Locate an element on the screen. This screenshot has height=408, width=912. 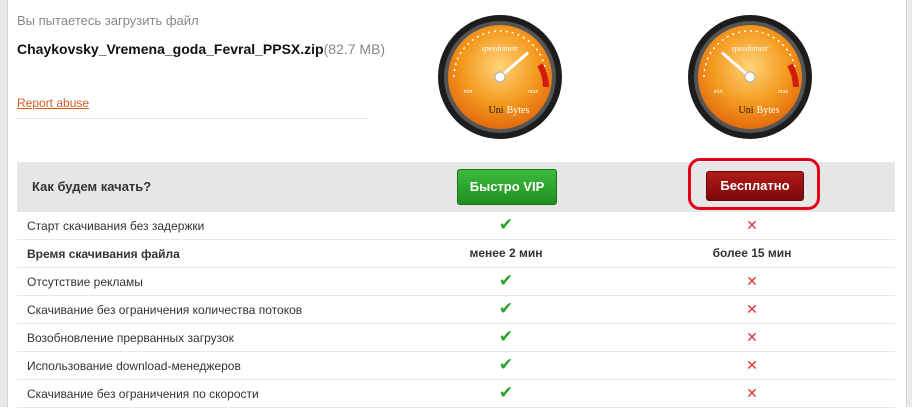
free-download-button: Бесплатно is located at coordinates (755, 186).